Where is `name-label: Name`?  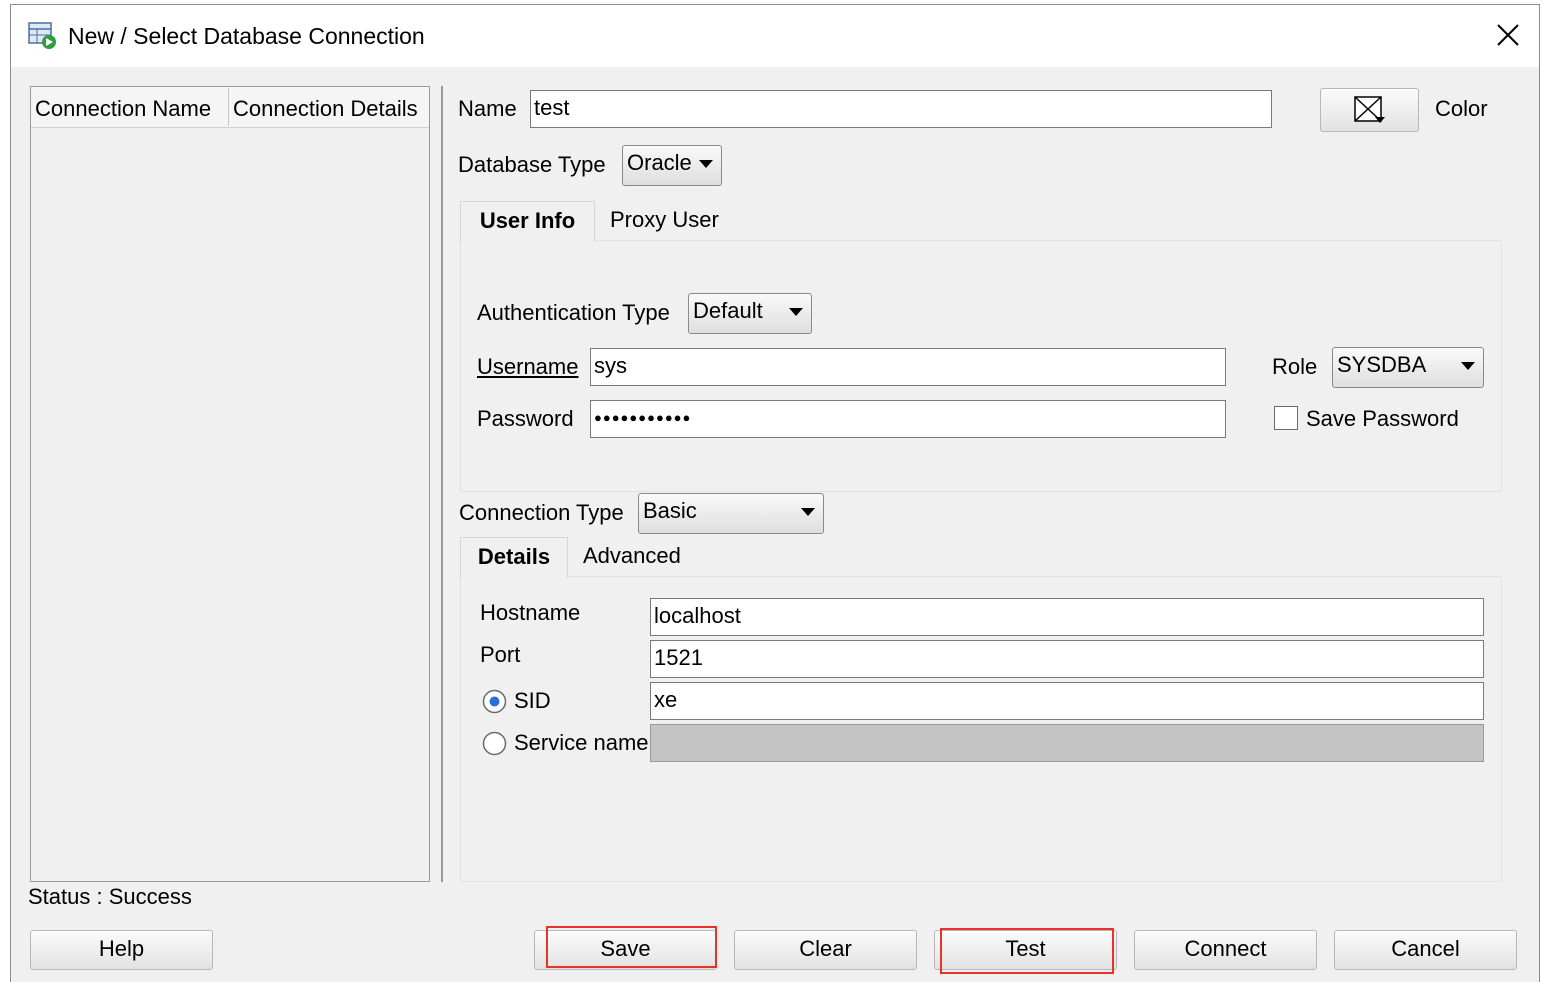 name-label: Name is located at coordinates (487, 108).